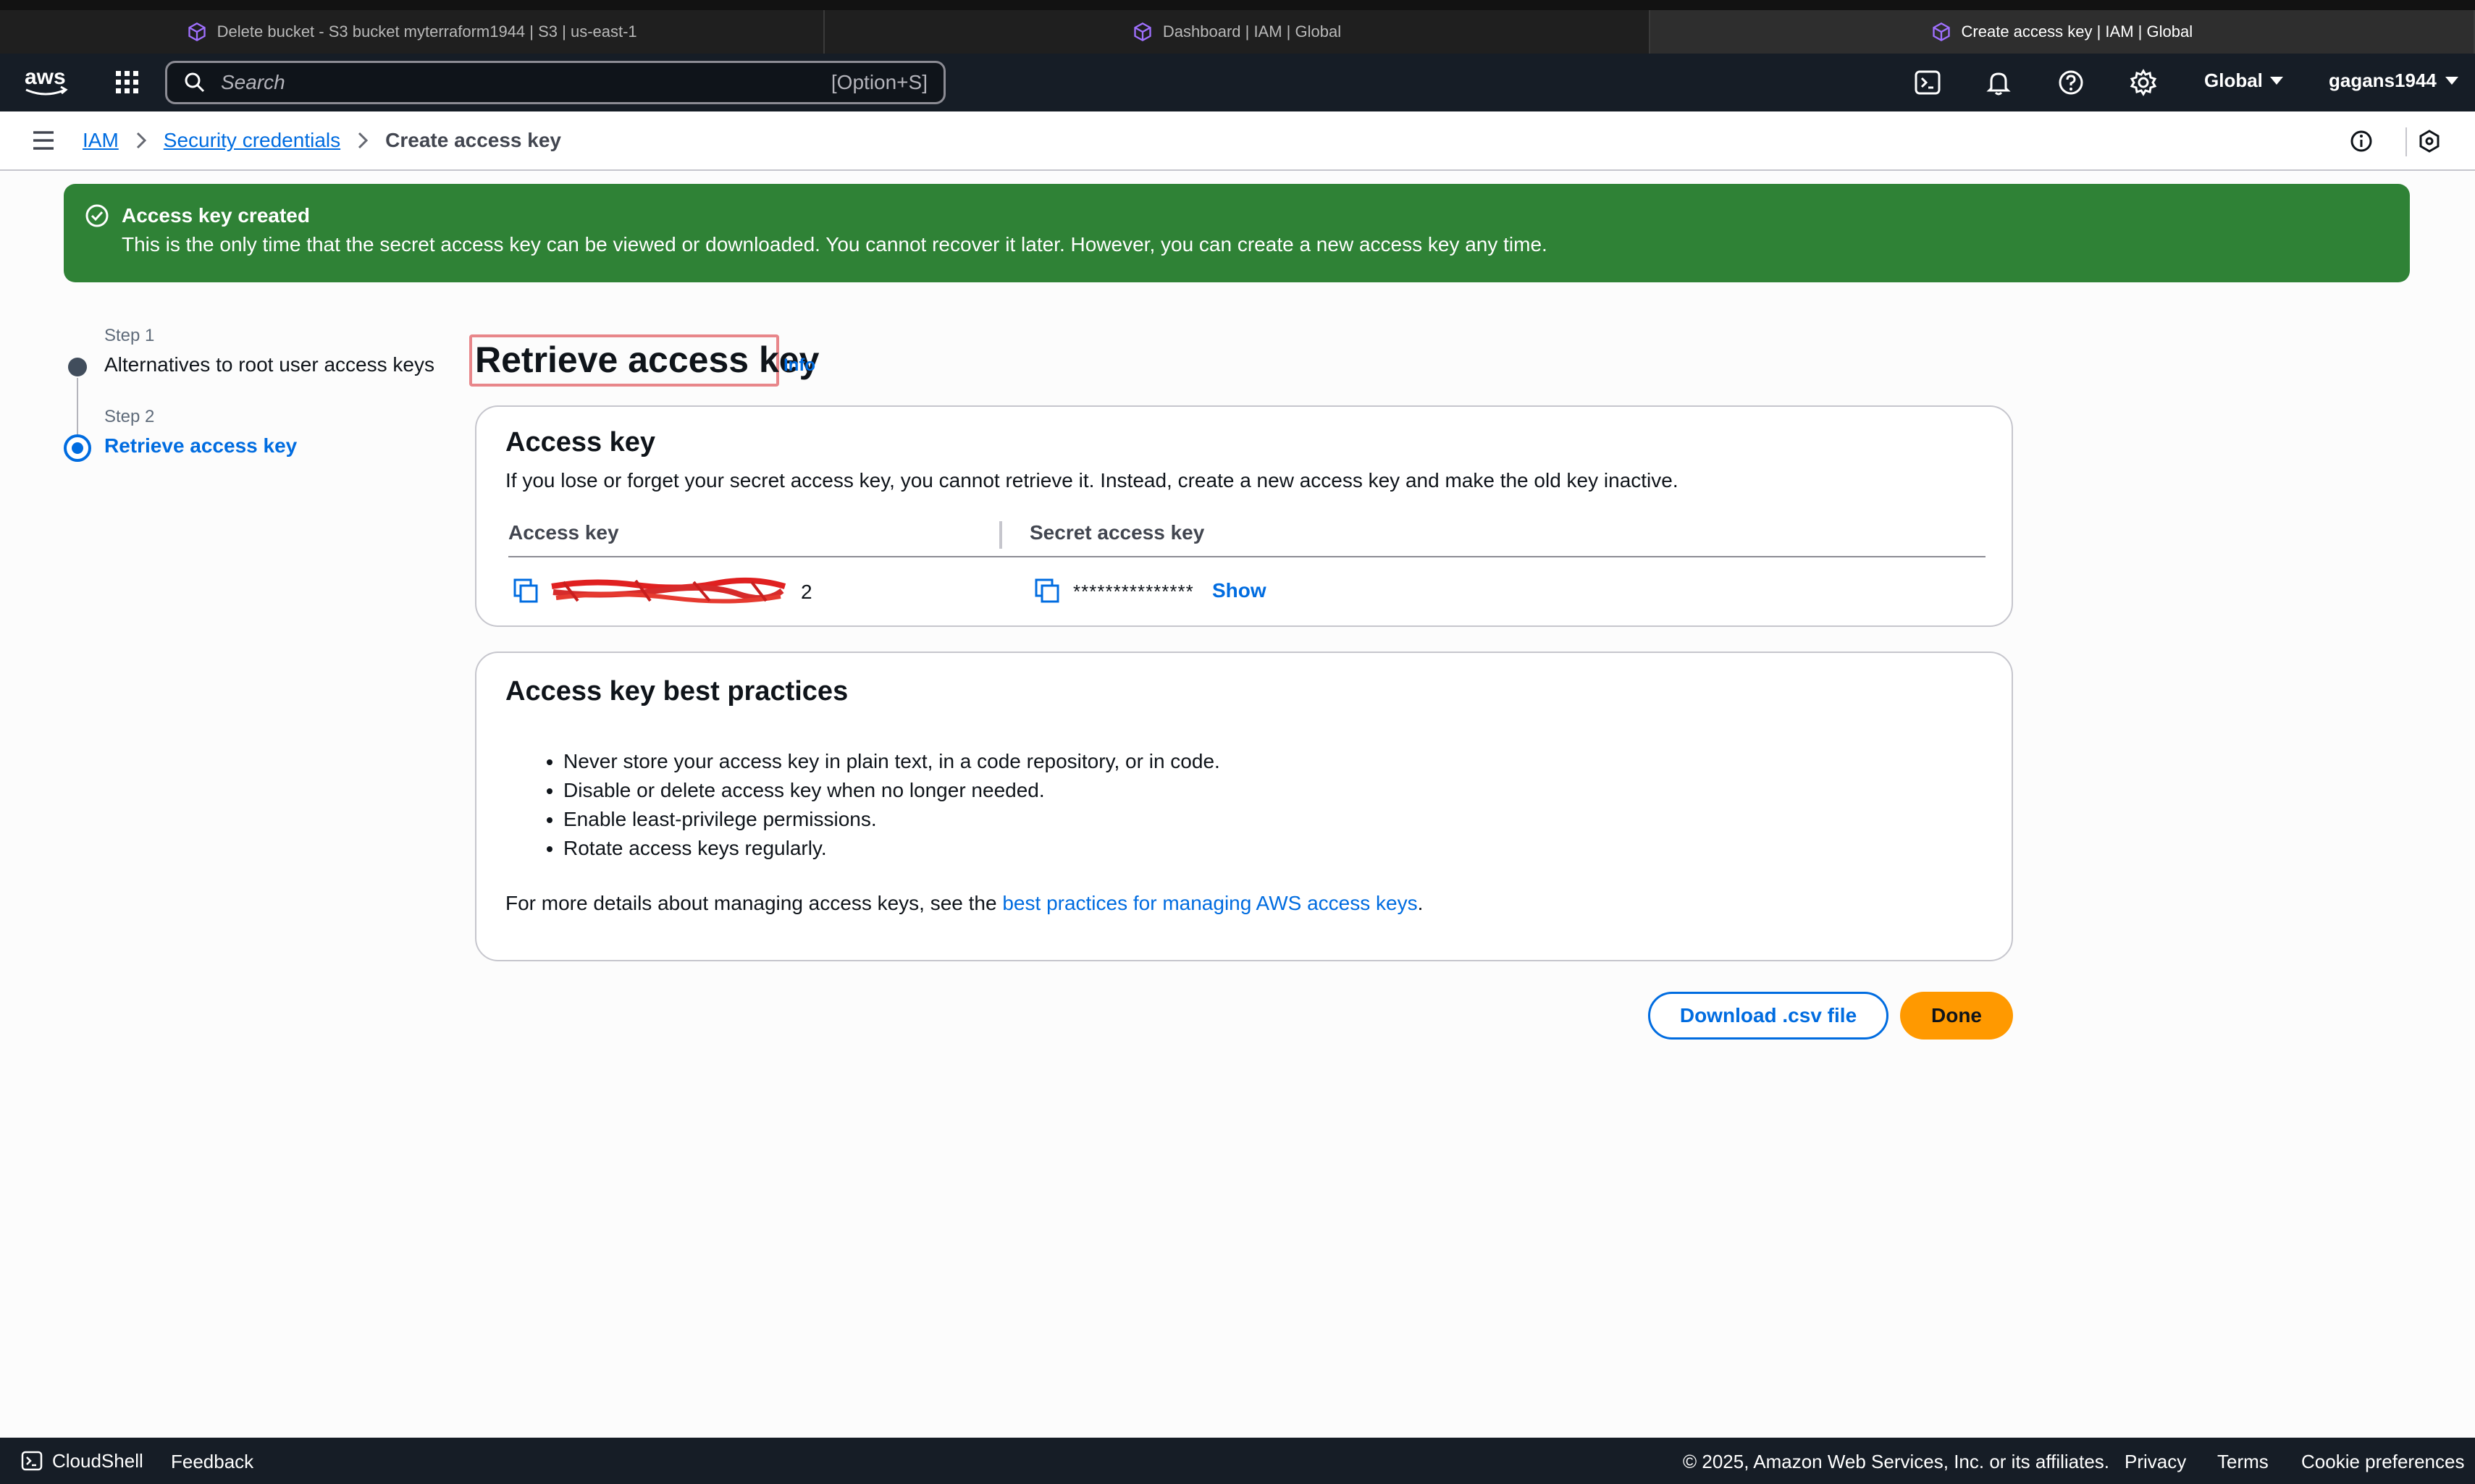  I want to click on access-key-panel-title: Access key, so click(580, 442).